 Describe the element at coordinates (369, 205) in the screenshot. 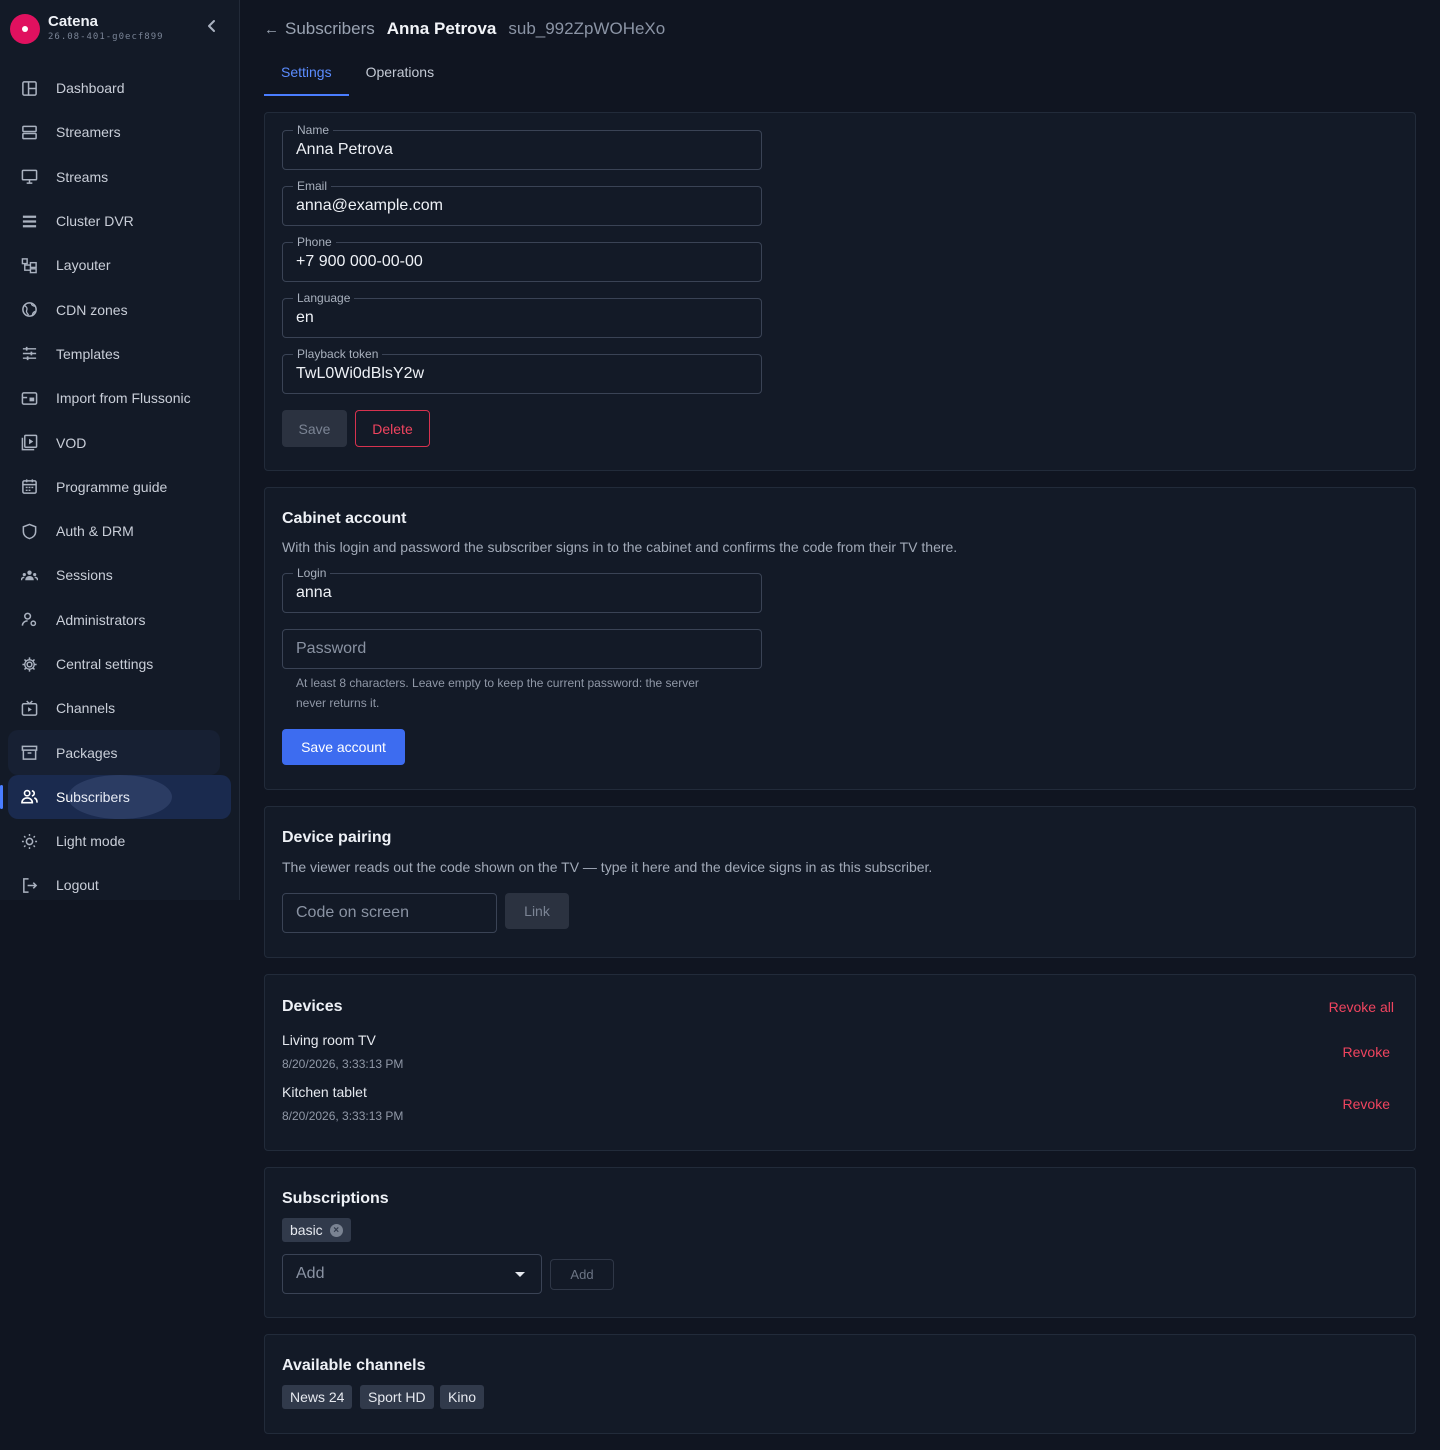

I see `field-value: anna@example.com` at that location.